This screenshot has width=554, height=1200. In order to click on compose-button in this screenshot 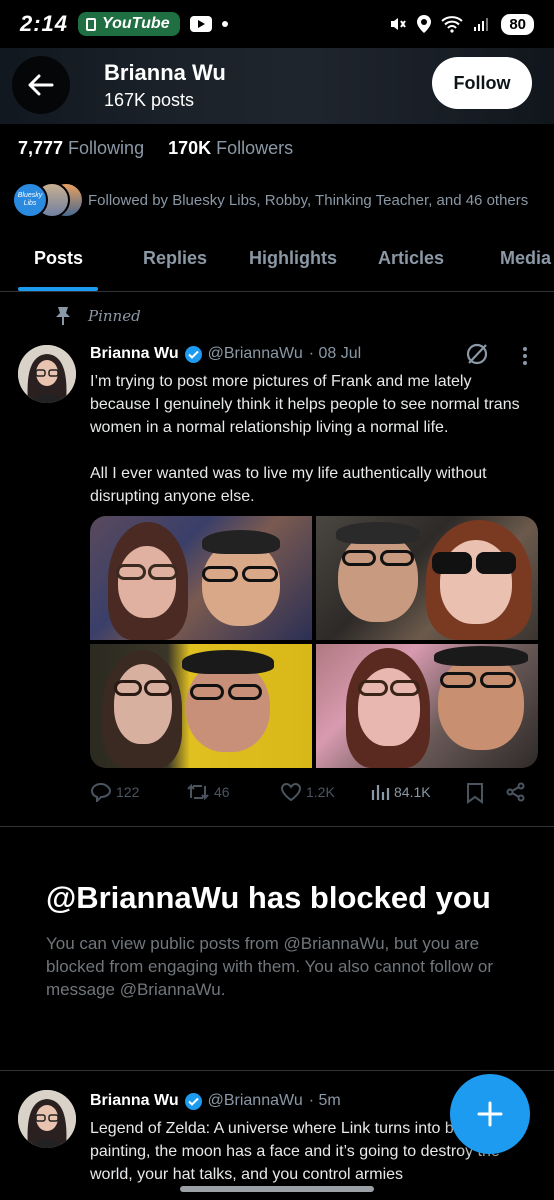, I will do `click(490, 1114)`.